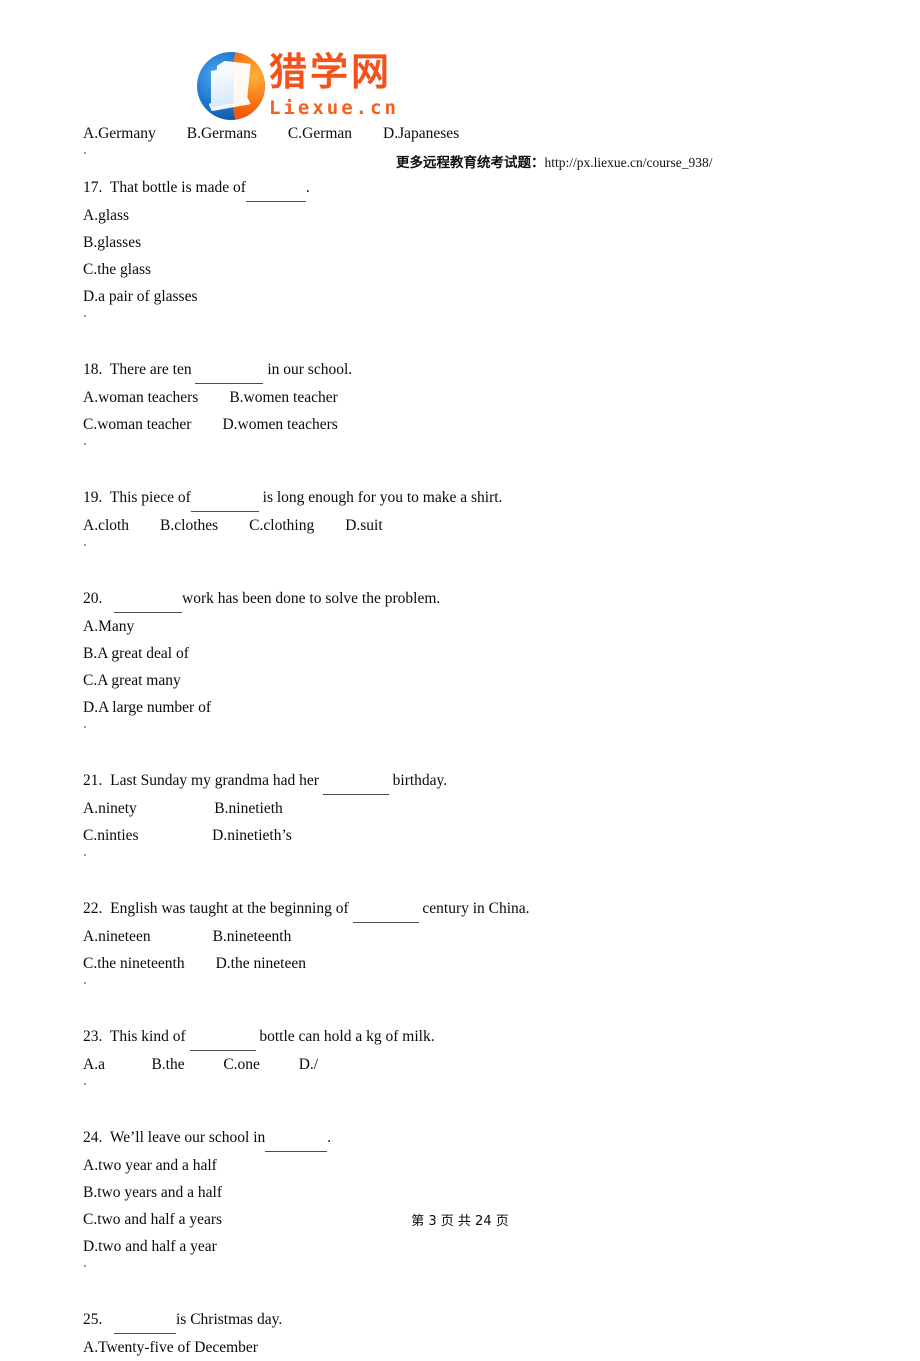  Describe the element at coordinates (418, 780) in the screenshot. I see `question-stem-after: birthday.` at that location.